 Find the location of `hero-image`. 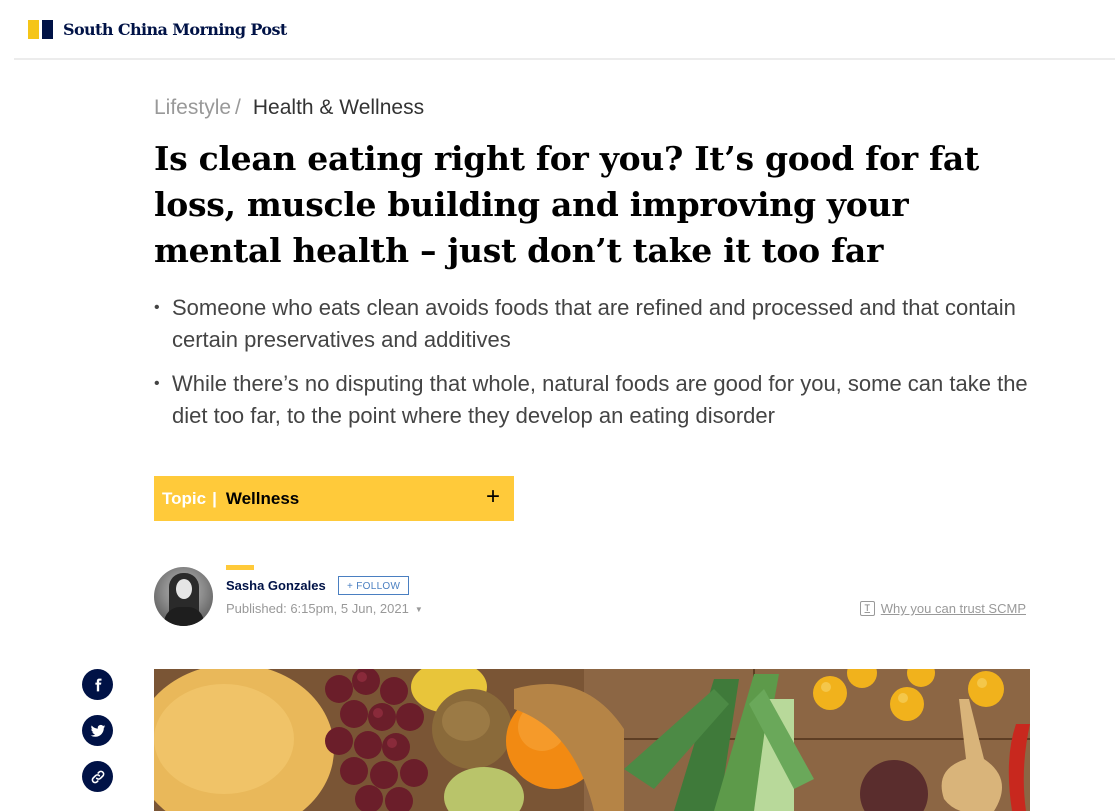

hero-image is located at coordinates (592, 740).